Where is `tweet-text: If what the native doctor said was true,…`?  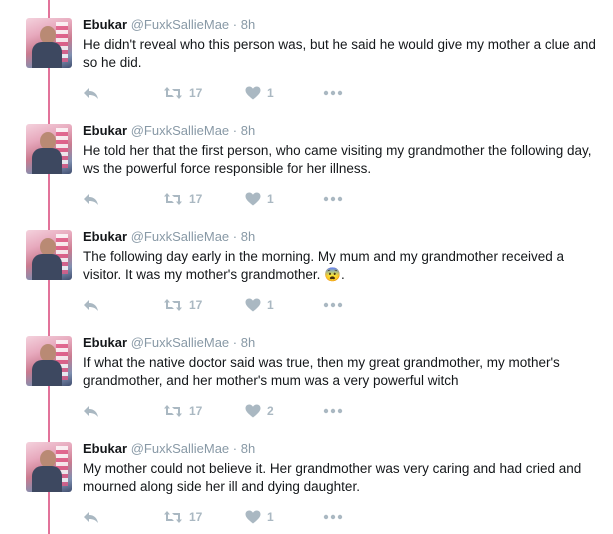
tweet-text: If what the native doctor said was true,… is located at coordinates (321, 371).